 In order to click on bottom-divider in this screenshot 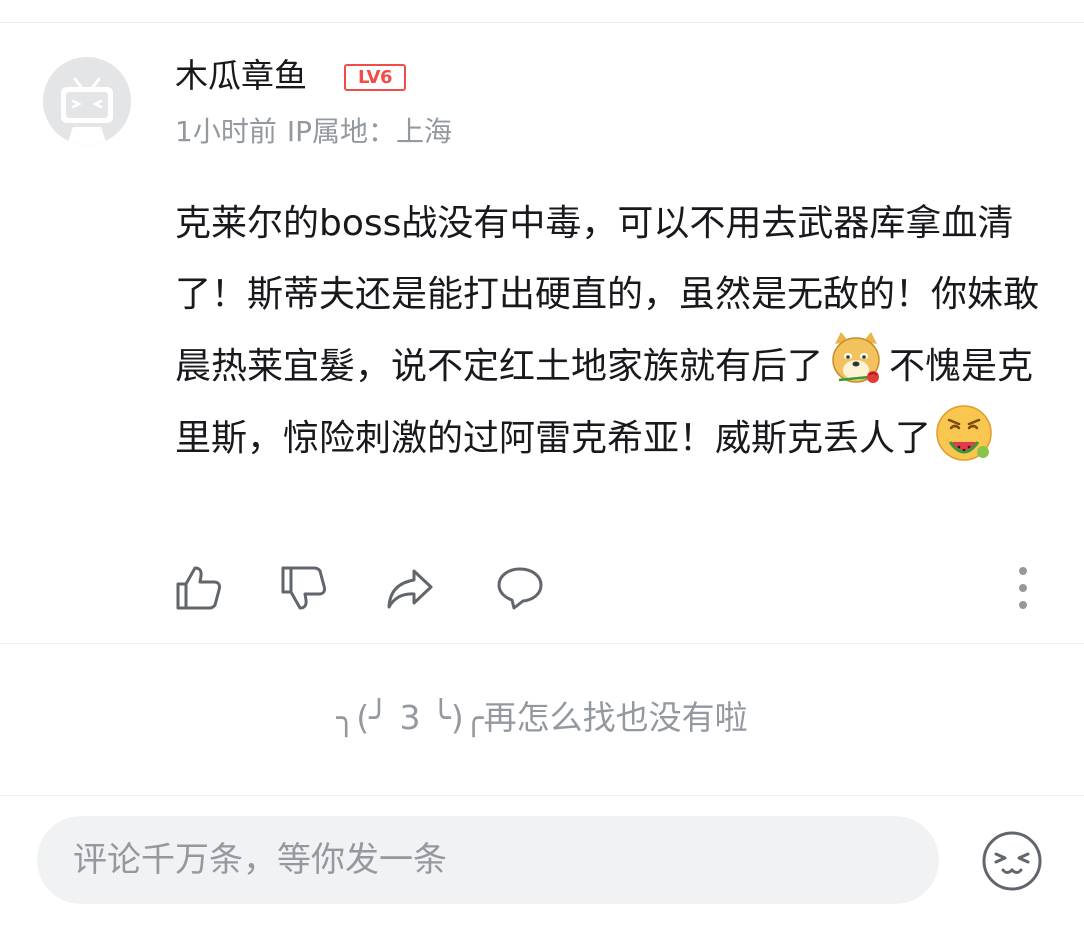, I will do `click(542, 795)`.